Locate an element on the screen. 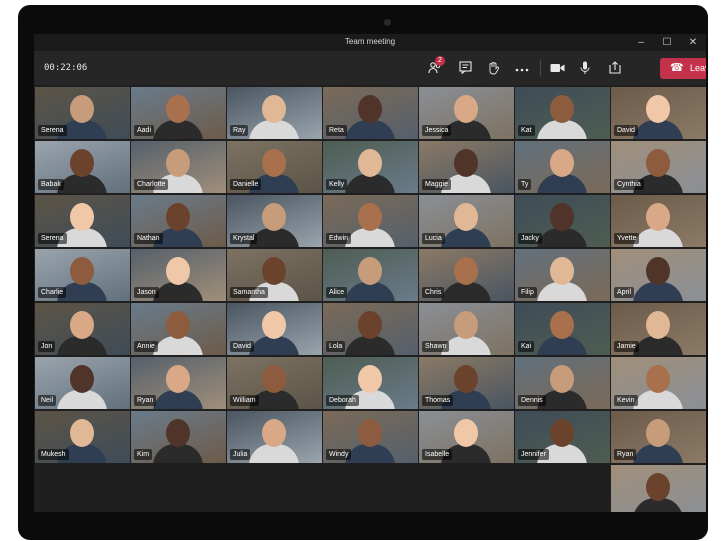 This screenshot has width=724, height=541. more-icon is located at coordinates (522, 68).